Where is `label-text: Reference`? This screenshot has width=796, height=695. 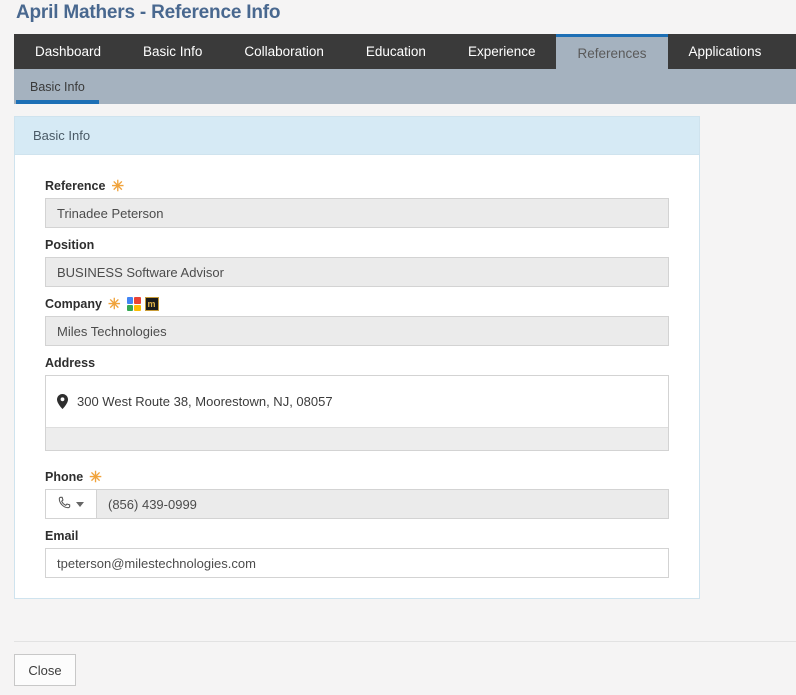
label-text: Reference is located at coordinates (75, 186).